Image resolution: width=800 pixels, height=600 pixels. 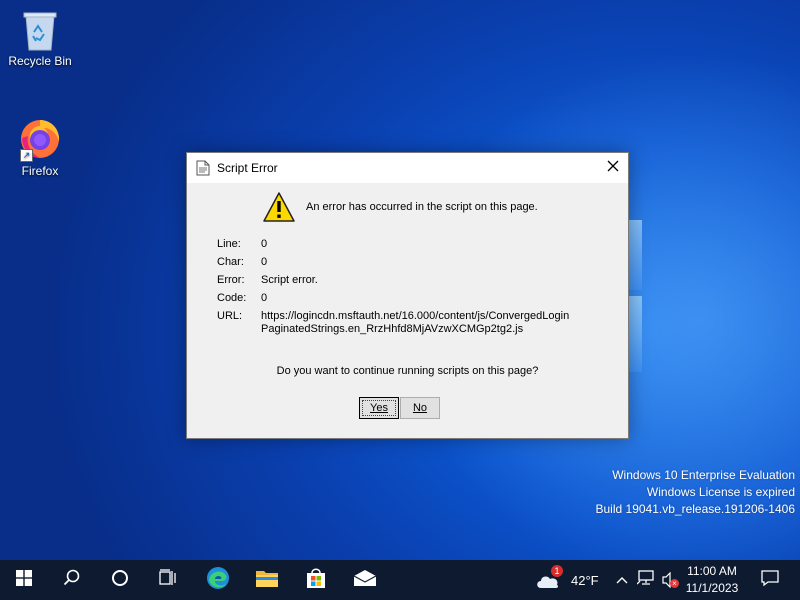 I want to click on chevron-up-icon, so click(x=622, y=580).